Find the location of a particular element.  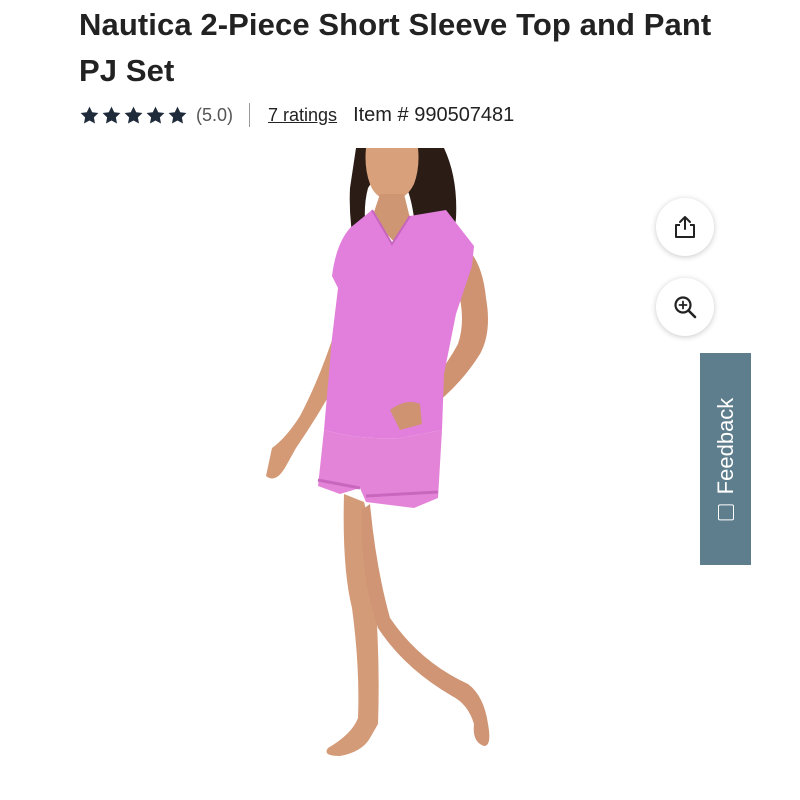

pajama-top is located at coordinates (399, 324).